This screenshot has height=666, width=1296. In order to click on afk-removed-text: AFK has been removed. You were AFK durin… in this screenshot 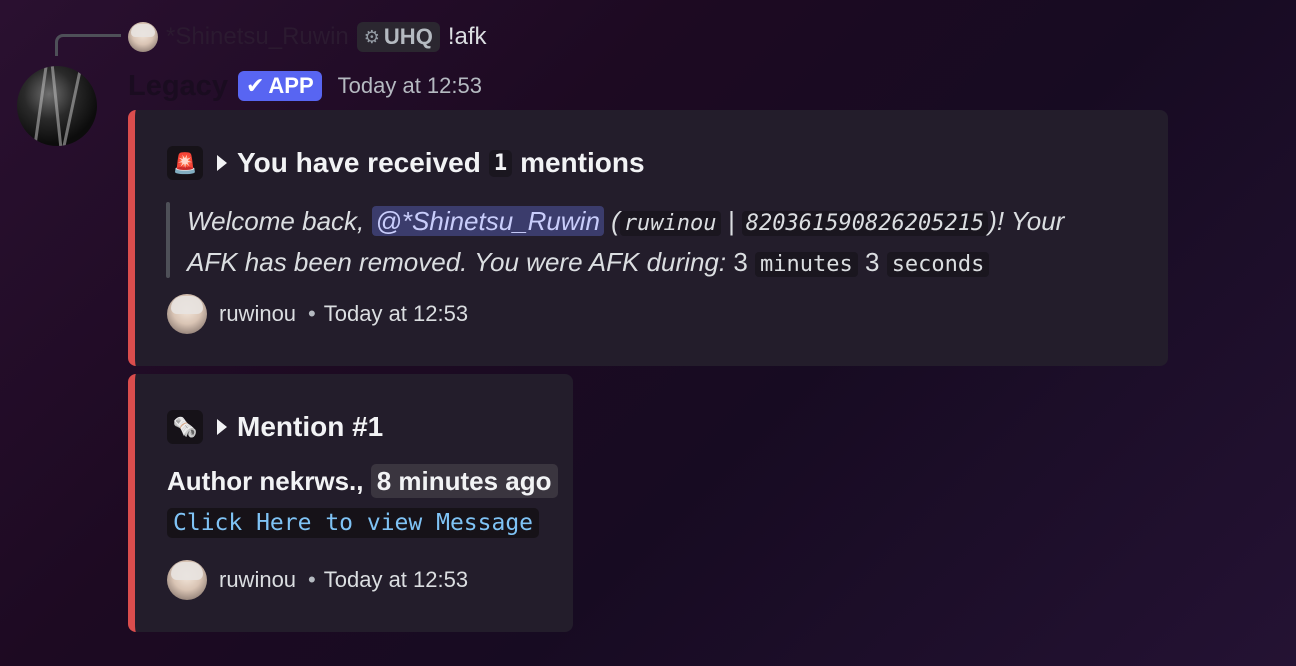, I will do `click(457, 262)`.